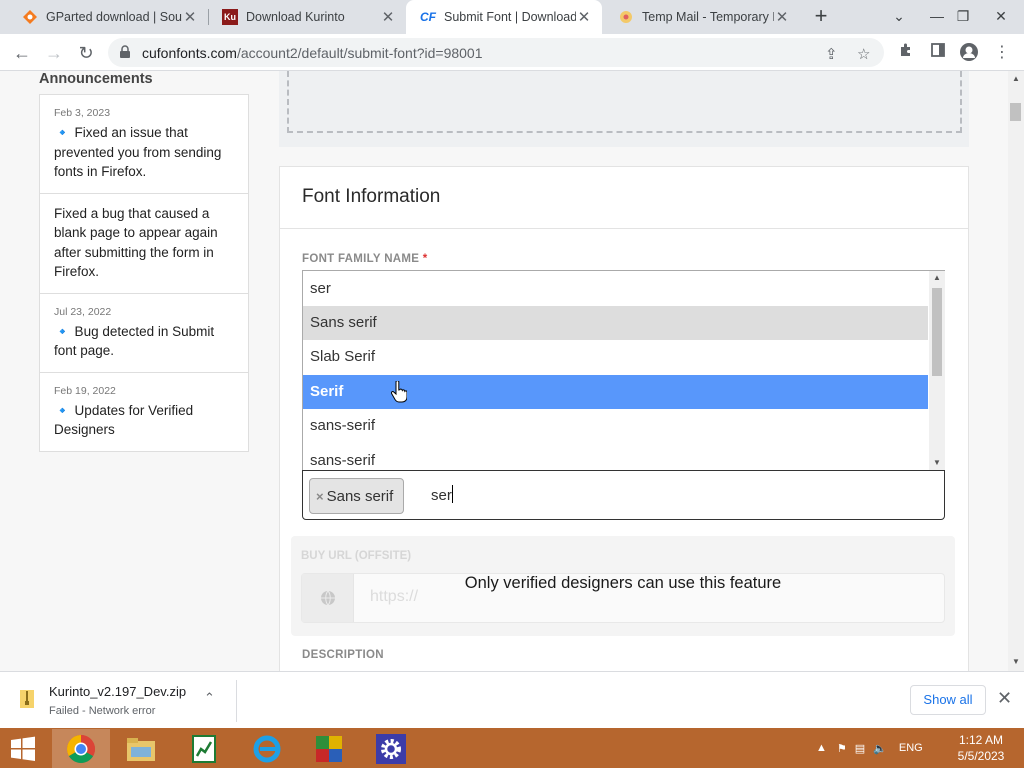 The width and height of the screenshot is (1024, 768). Describe the element at coordinates (963, 17) in the screenshot. I see `restore-button: ❐` at that location.